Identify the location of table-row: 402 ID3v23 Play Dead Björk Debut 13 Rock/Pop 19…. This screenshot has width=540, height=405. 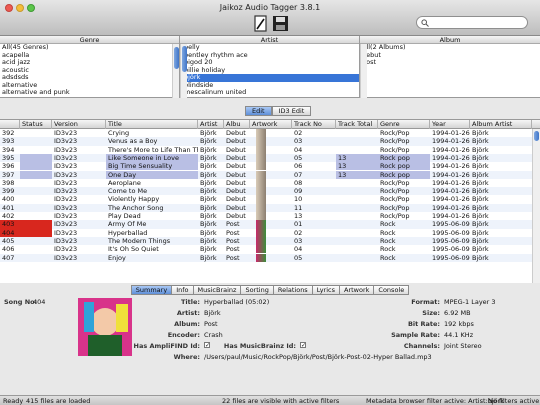
(266, 216).